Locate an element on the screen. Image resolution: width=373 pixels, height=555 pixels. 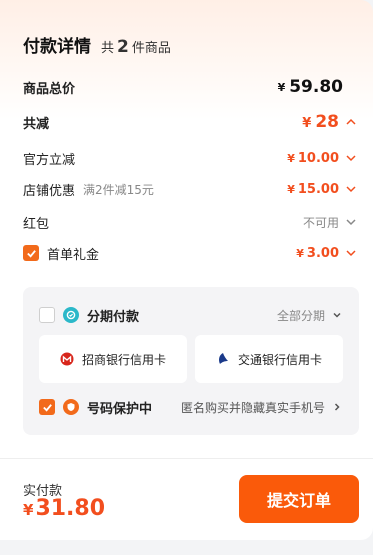
submit-order-button: 提交订单 is located at coordinates (299, 499).